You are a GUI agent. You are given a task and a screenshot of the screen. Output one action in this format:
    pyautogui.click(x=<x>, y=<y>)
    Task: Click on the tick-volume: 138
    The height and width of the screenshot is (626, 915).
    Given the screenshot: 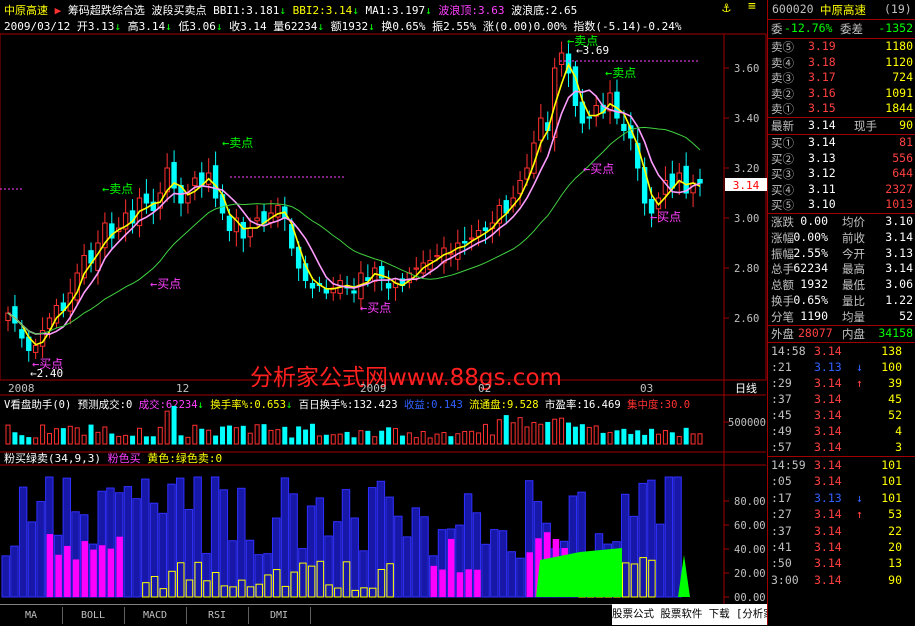 What is the action you would take?
    pyautogui.click(x=891, y=351)
    